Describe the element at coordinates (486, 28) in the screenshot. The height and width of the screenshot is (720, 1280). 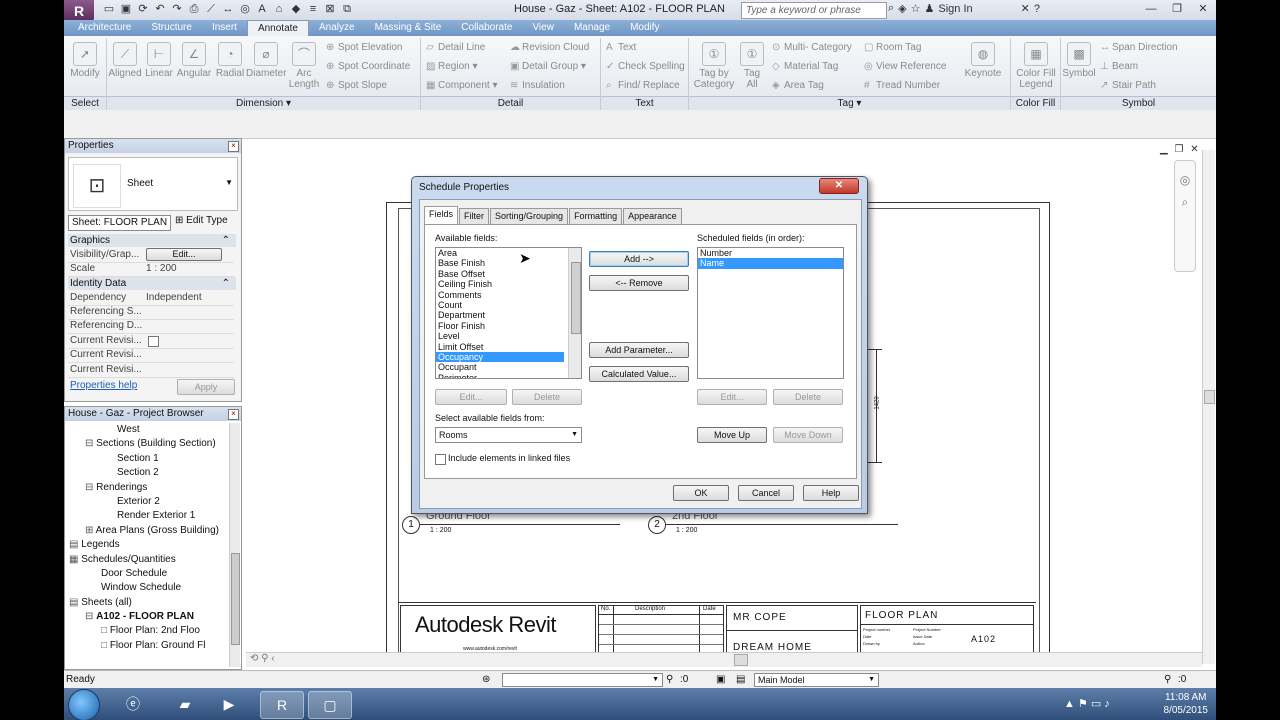
I see `tab-collaborate: Collaborate` at that location.